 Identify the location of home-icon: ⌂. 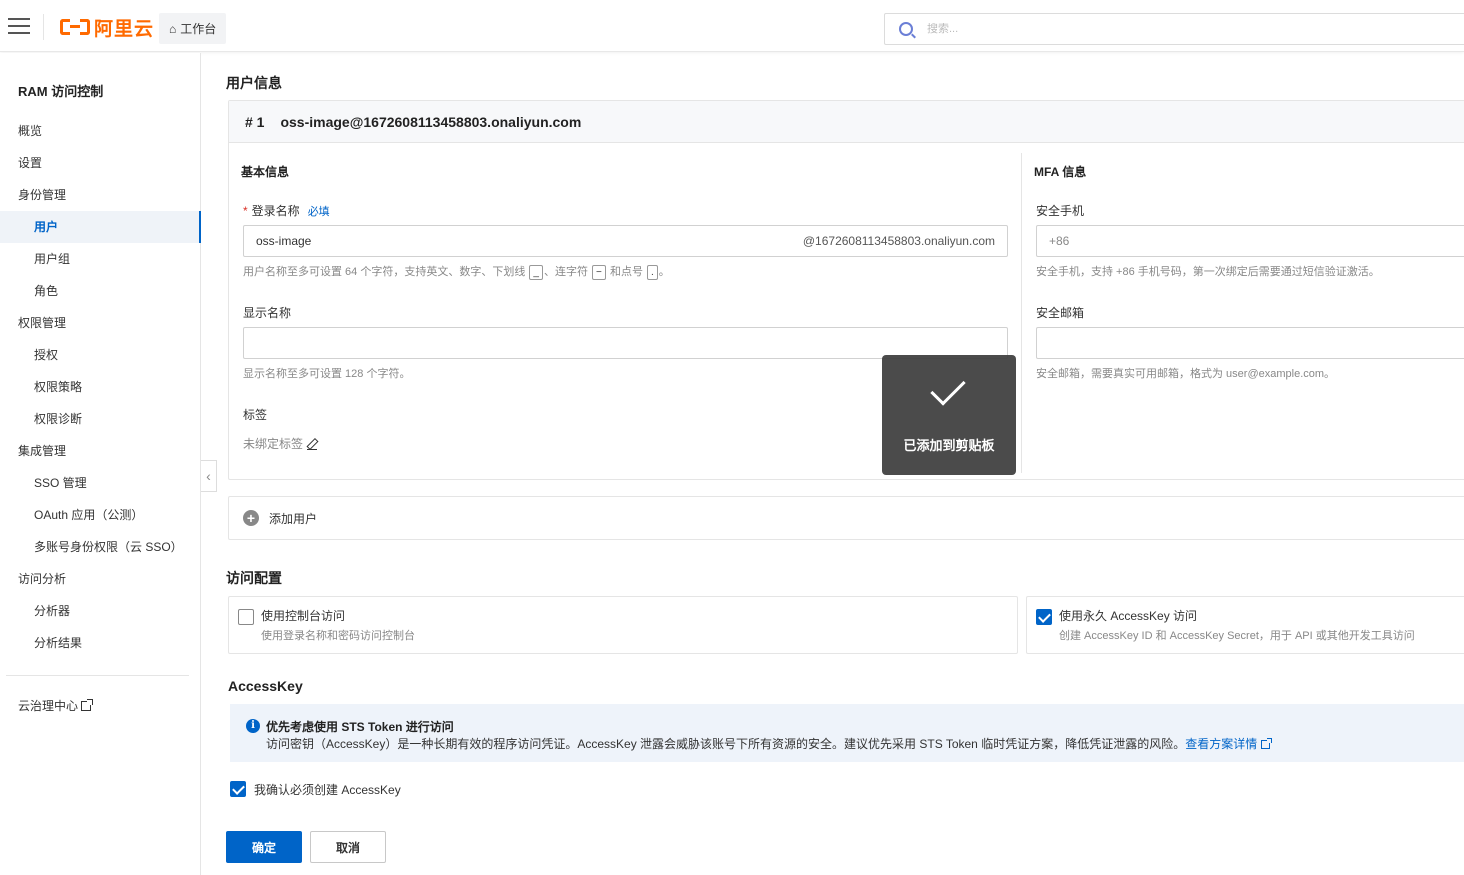
(173, 28).